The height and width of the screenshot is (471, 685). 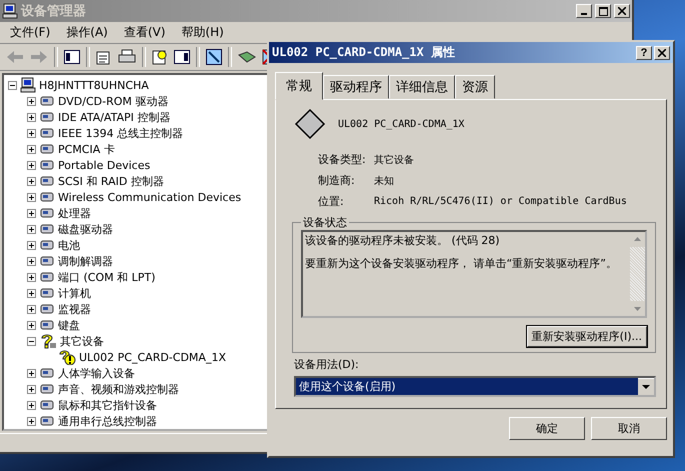 What do you see at coordinates (152, 357) in the screenshot?
I see `tree-item: UL002 PC_CARD-CDMA_1X` at bounding box center [152, 357].